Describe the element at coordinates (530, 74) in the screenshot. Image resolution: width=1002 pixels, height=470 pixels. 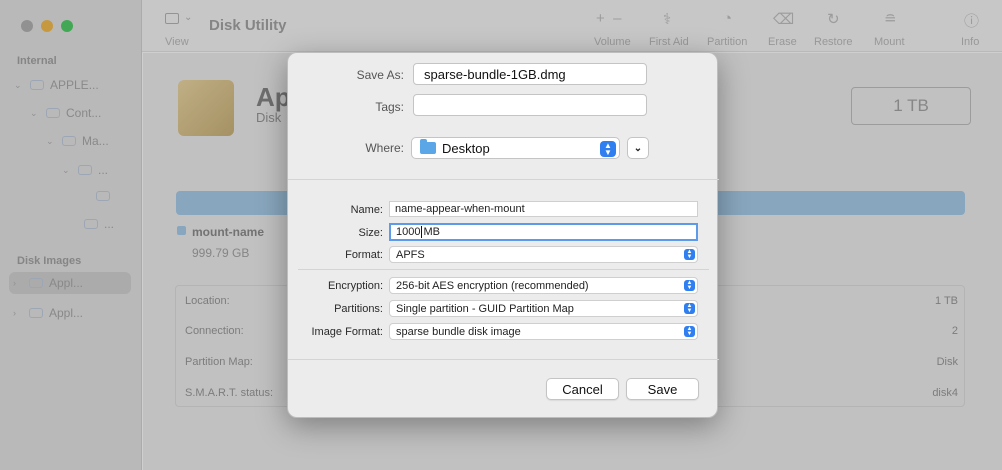
I see `save-as-input: sparse-bundle-1GB.dmg` at that location.